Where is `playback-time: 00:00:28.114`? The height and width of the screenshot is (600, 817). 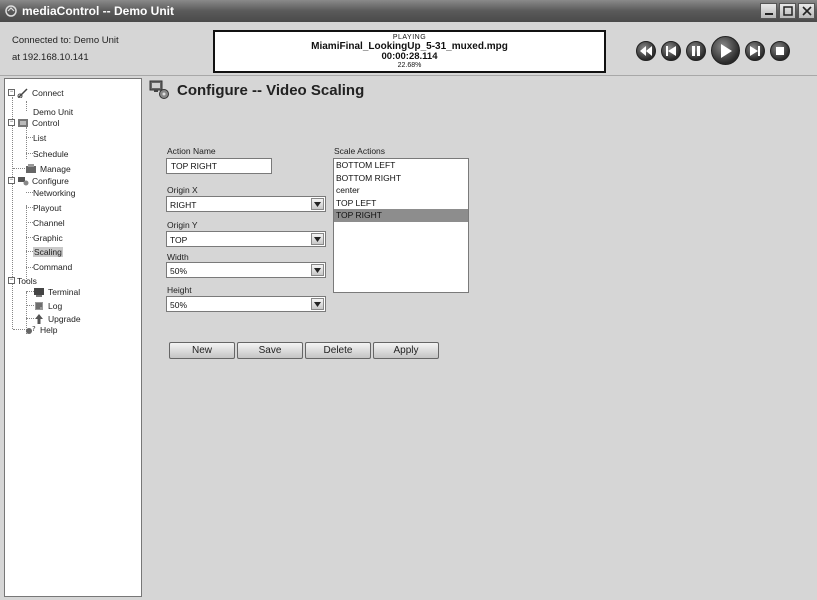 playback-time: 00:00:28.114 is located at coordinates (409, 56).